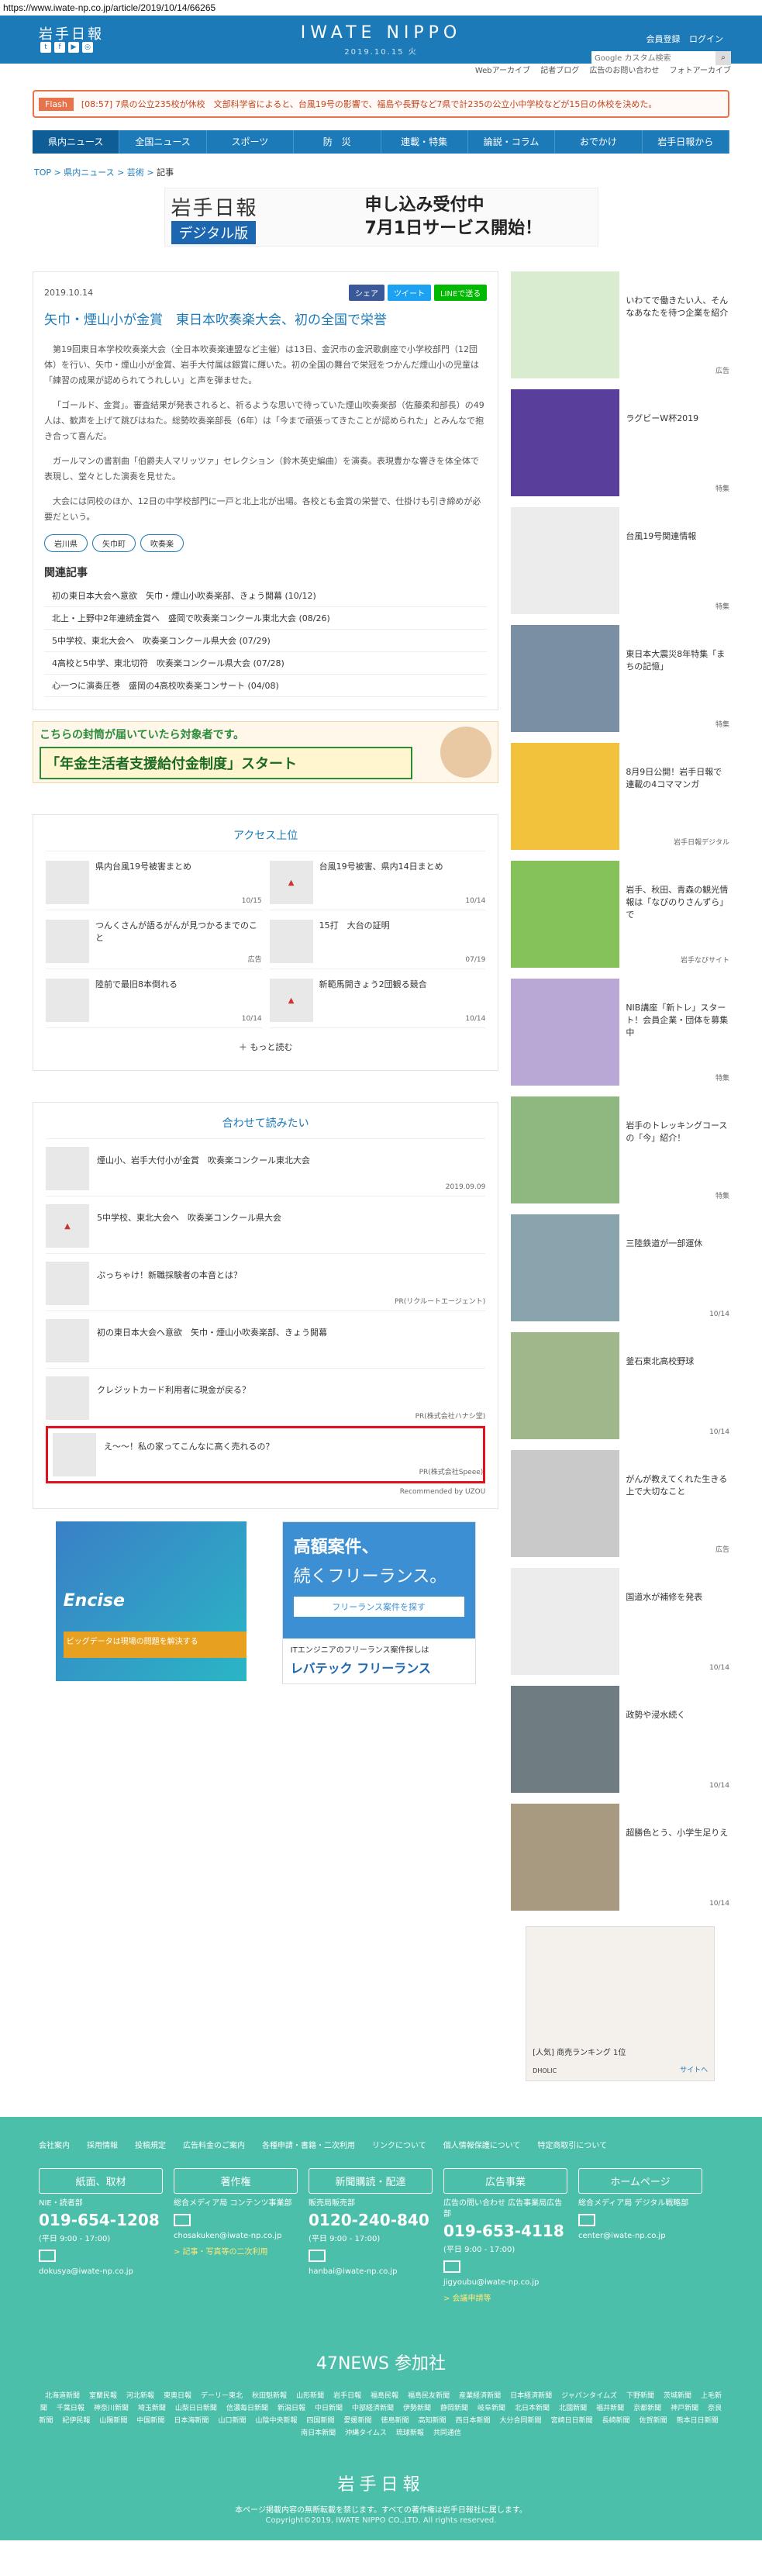 Image resolution: width=762 pixels, height=2576 pixels. I want to click on related-item: 4高校と5中学、東北切符 吹奏楽コンクール県大会 (07/28), so click(266, 664).